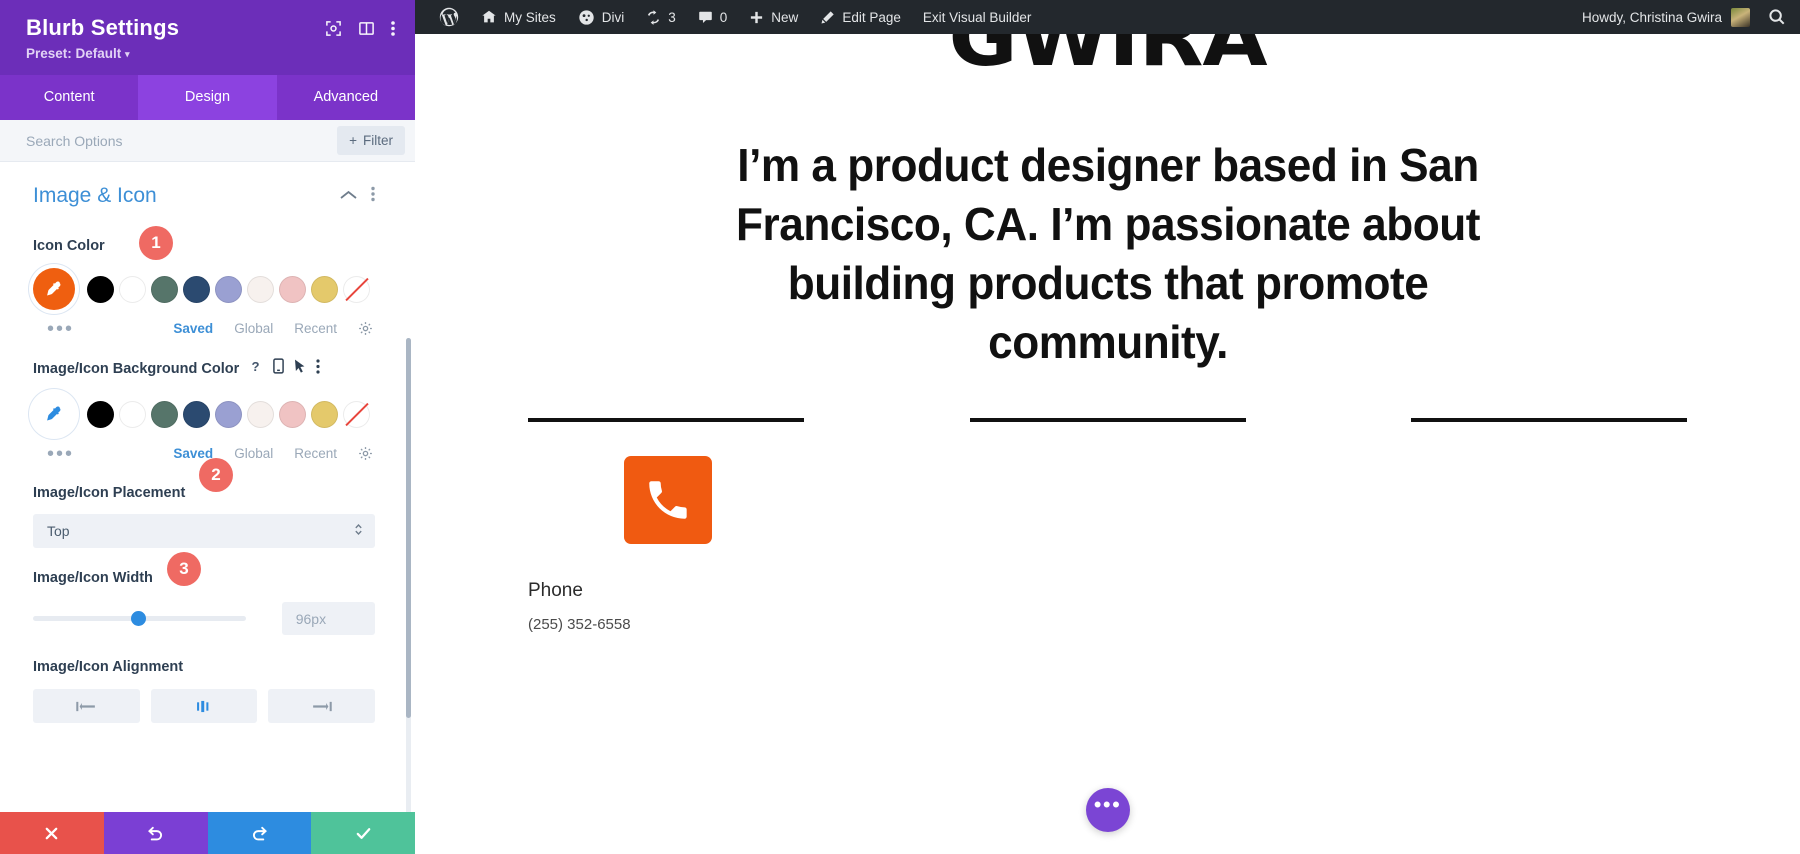 This screenshot has width=1800, height=854. What do you see at coordinates (333, 28) in the screenshot?
I see `focus-target-icon` at bounding box center [333, 28].